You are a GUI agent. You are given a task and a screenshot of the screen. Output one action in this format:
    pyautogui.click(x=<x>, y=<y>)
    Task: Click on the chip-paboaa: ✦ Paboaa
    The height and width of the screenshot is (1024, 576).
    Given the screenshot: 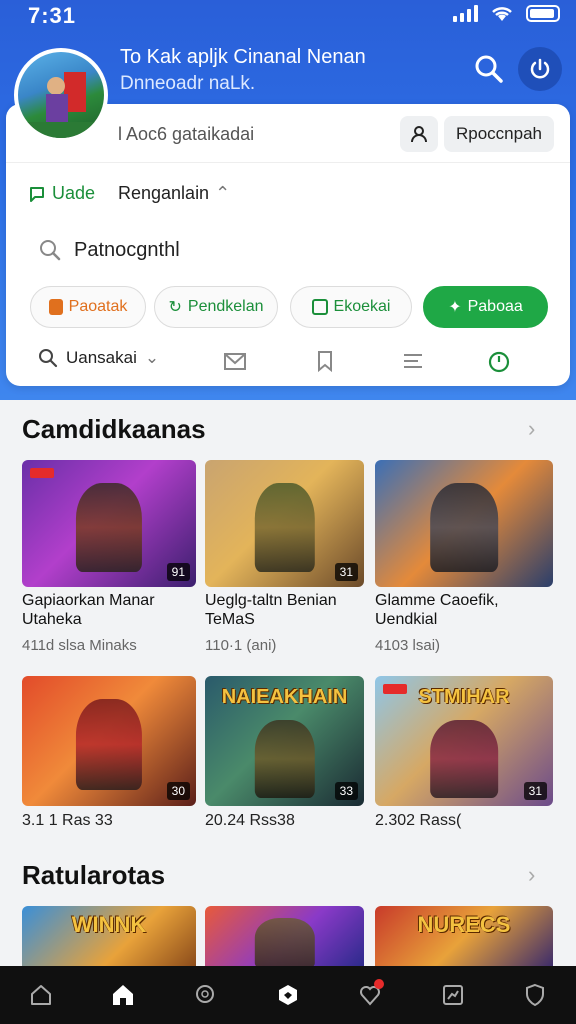 What is the action you would take?
    pyautogui.click(x=485, y=307)
    